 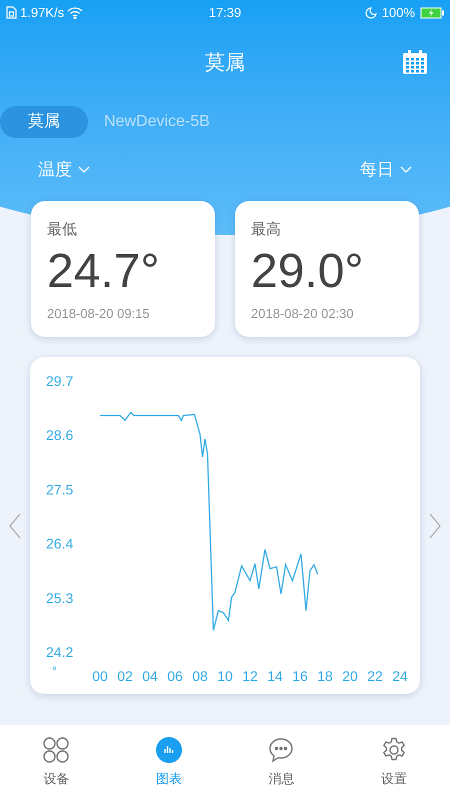 What do you see at coordinates (54, 671) in the screenshot?
I see `y-axis-unit: °` at bounding box center [54, 671].